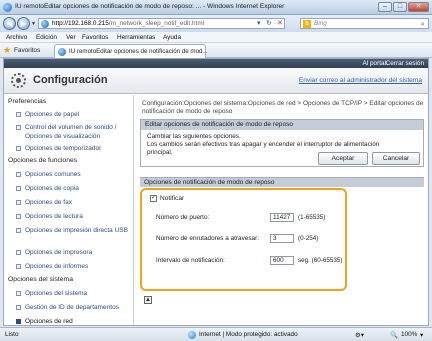 The height and width of the screenshot is (341, 432). I want to click on protected-mode-icon: ⚙▾, so click(359, 335).